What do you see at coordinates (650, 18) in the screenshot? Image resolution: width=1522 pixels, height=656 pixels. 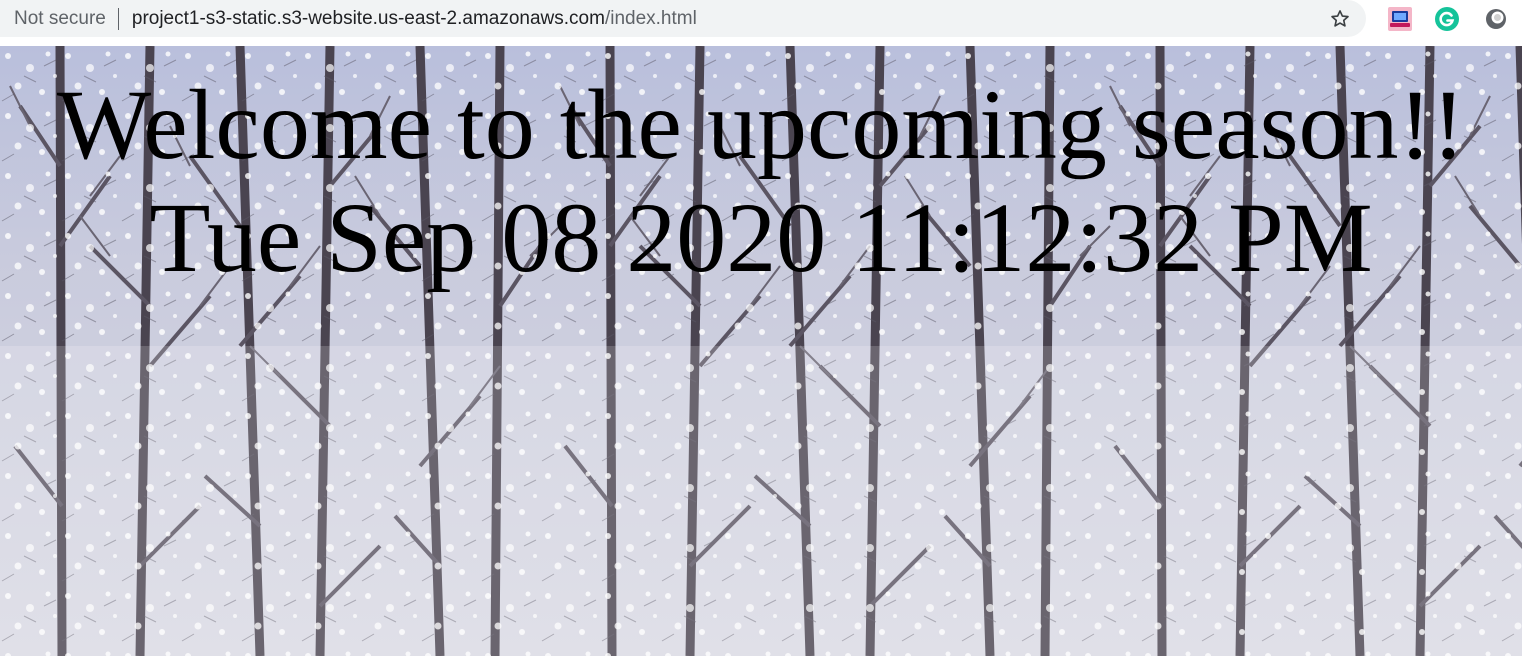 I see `url-path: /index.html` at bounding box center [650, 18].